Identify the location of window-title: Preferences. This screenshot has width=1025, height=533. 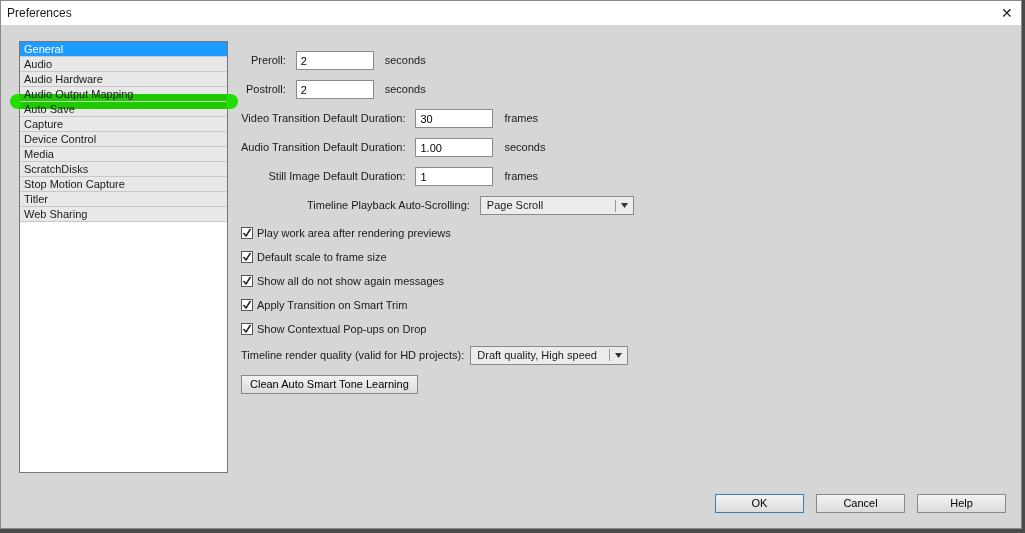
(39, 13).